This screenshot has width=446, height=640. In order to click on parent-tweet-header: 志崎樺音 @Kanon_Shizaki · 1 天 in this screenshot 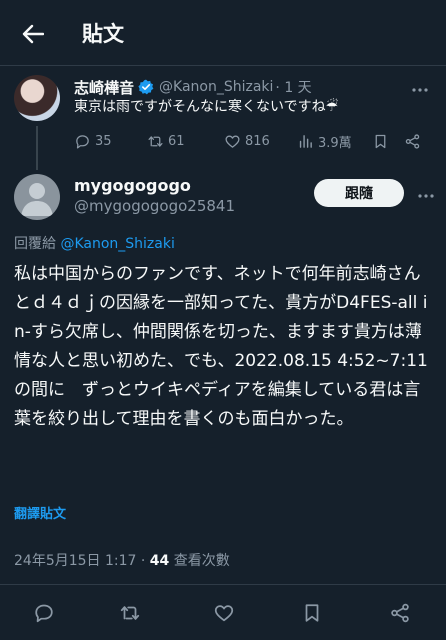, I will do `click(193, 87)`.